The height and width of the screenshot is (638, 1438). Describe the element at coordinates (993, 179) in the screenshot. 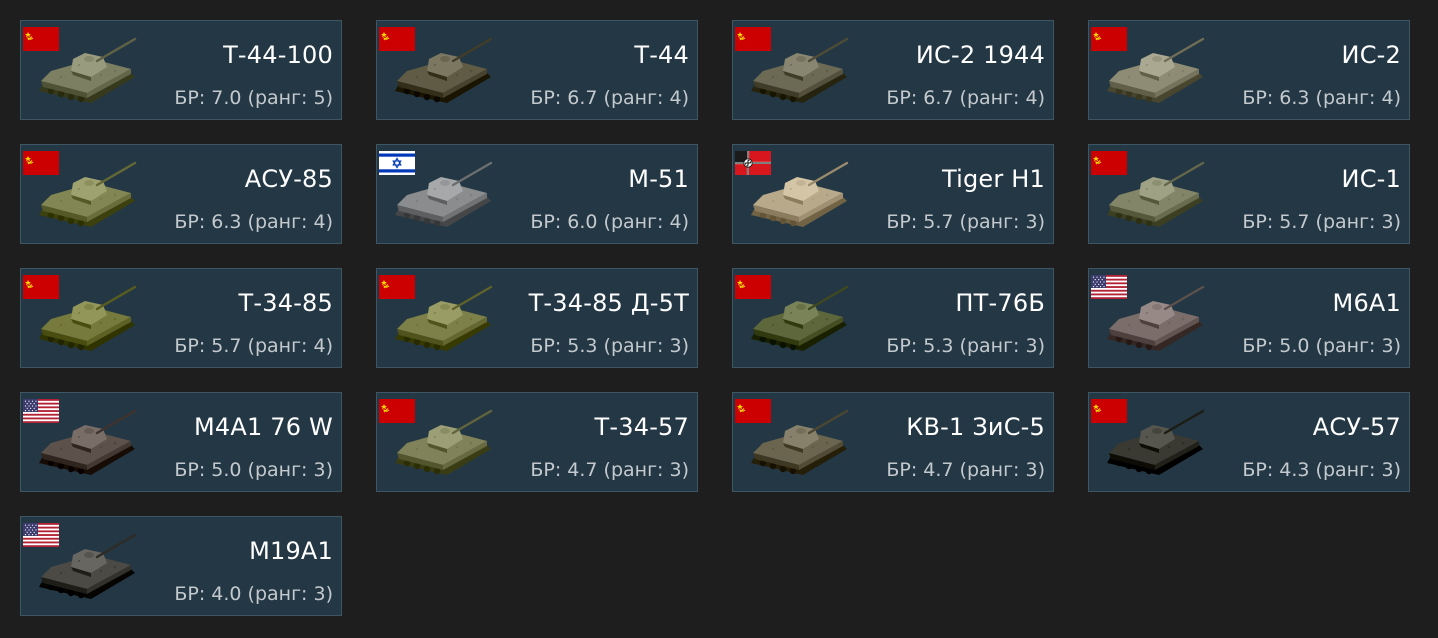

I see `vehicle-name: Tiger H1` at that location.